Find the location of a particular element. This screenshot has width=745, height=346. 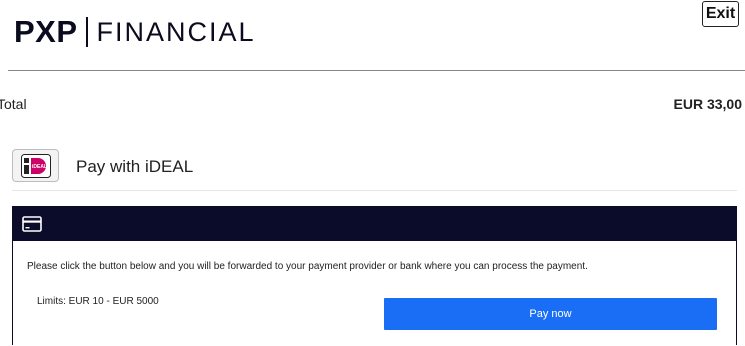

payment-limits-text: Limits: EUR 10 - EUR 5000 is located at coordinates (98, 301).